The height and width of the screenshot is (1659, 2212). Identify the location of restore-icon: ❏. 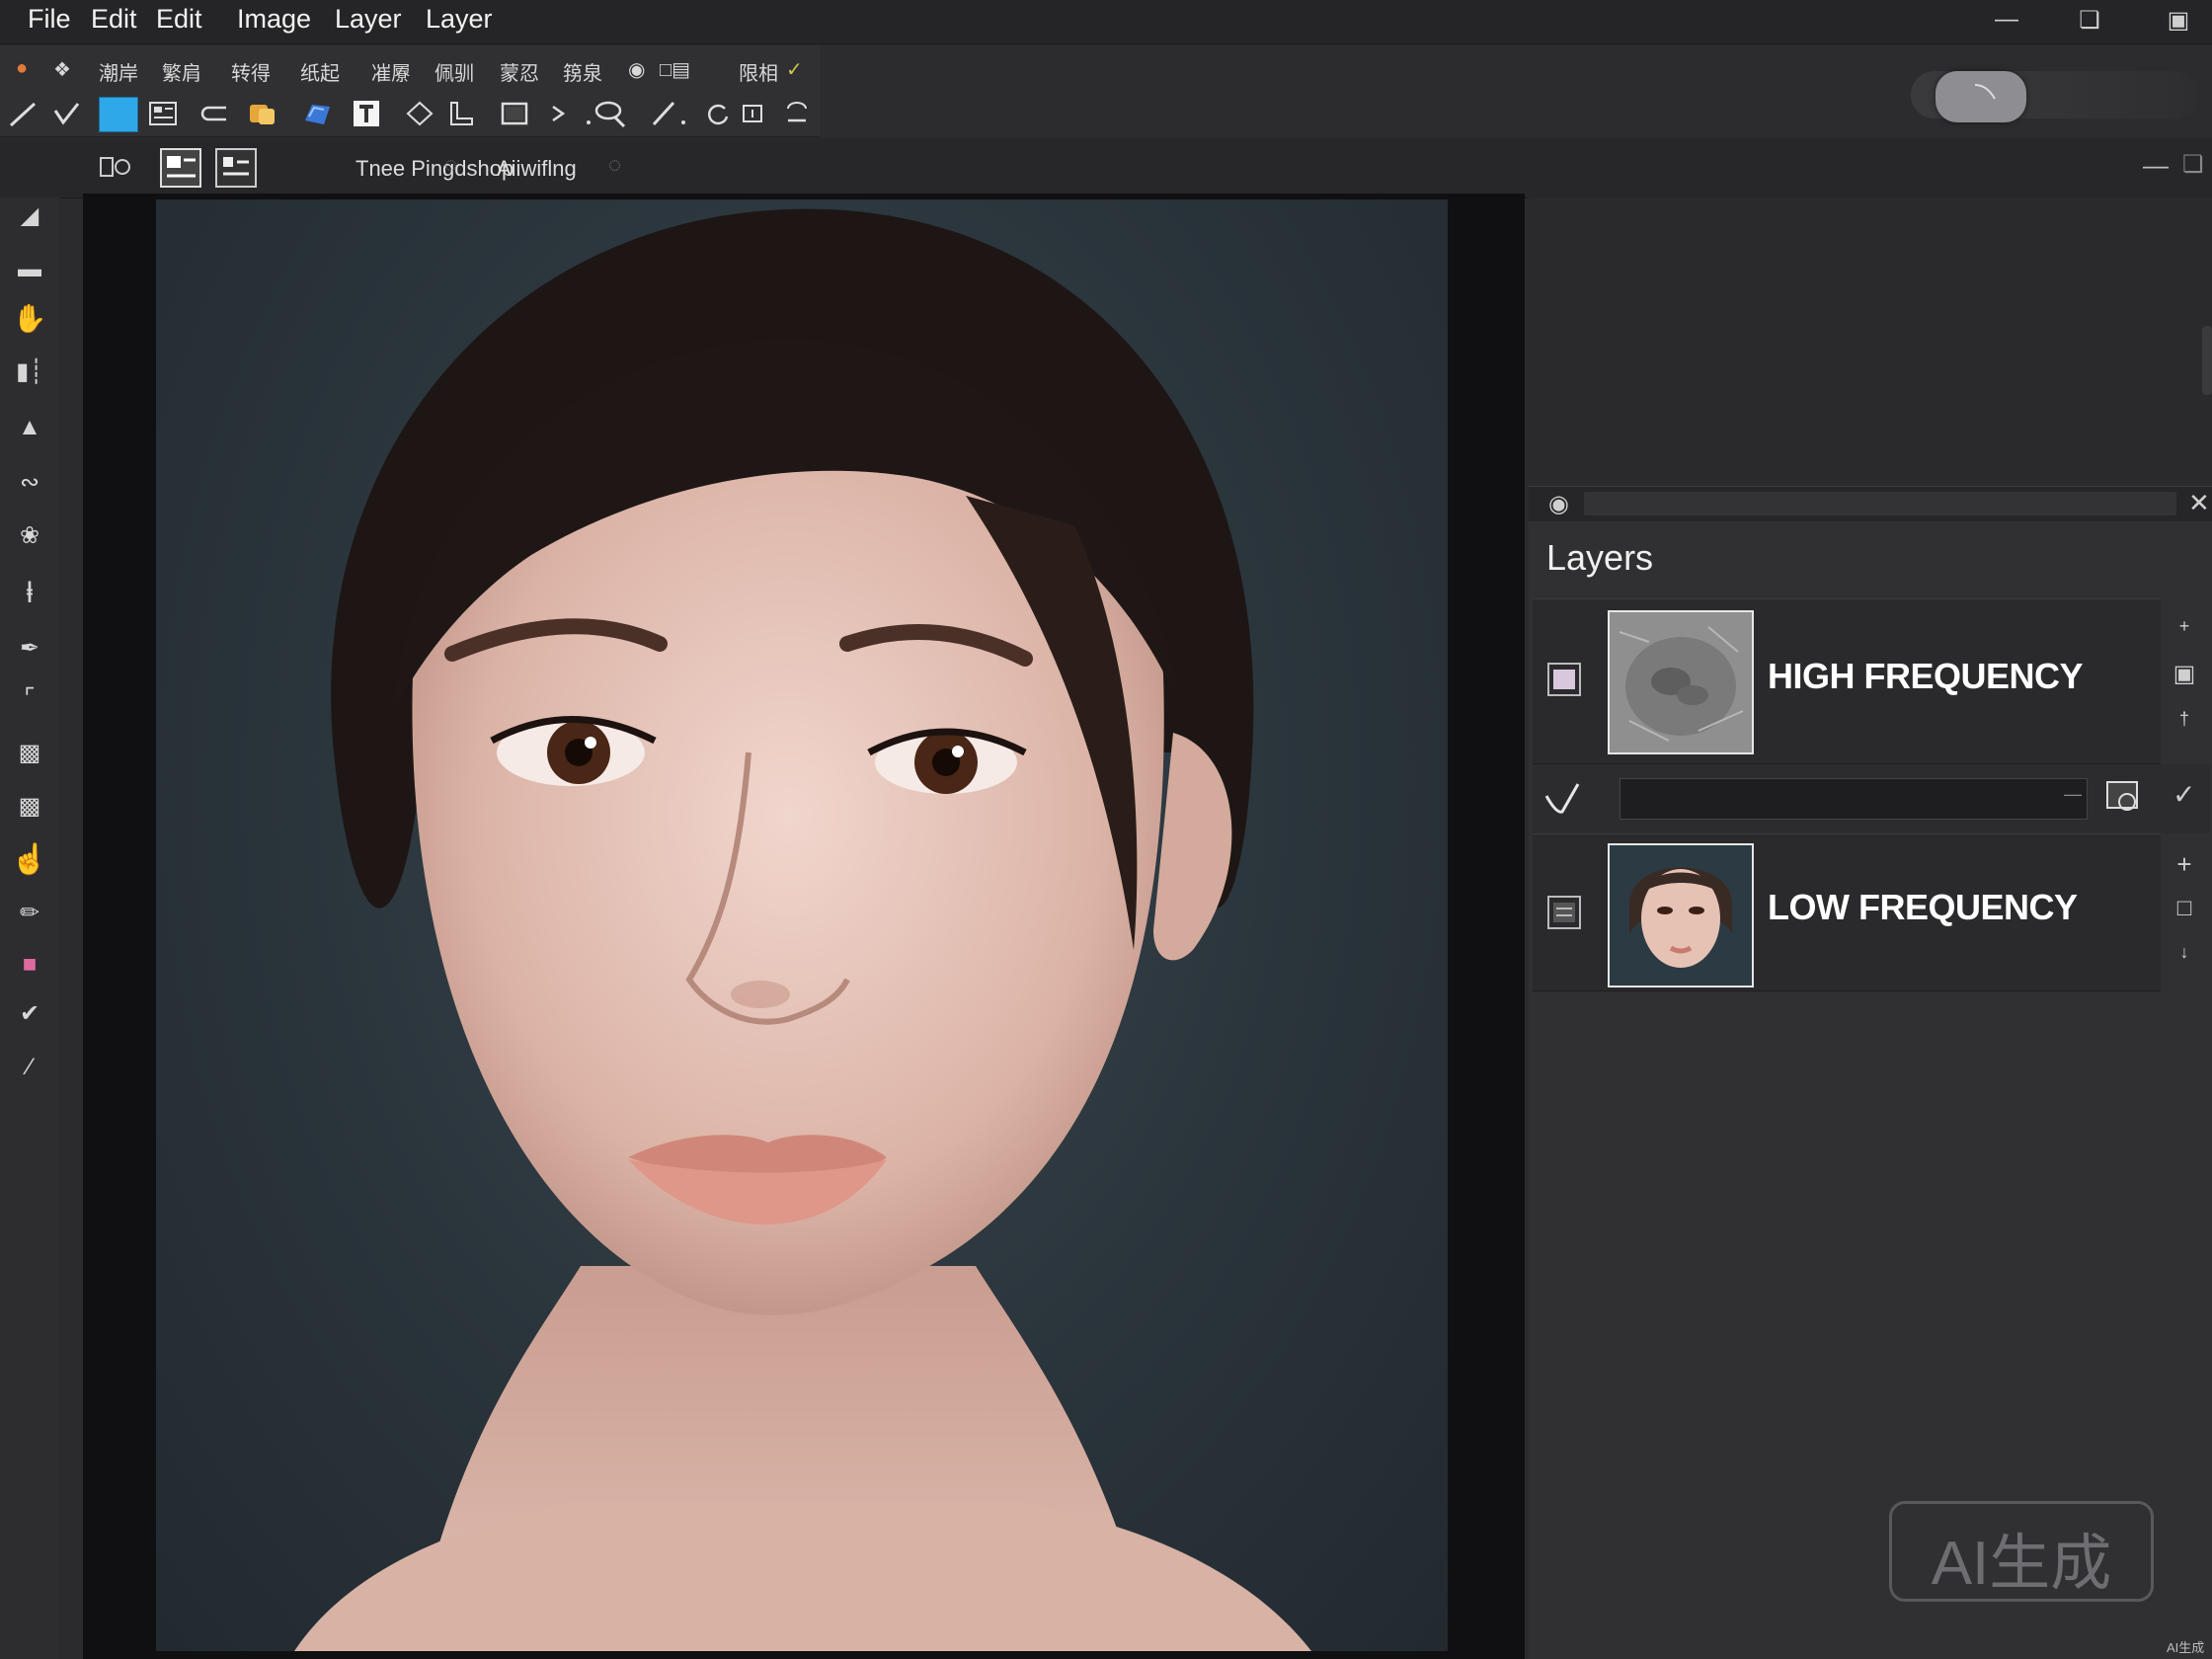
(2089, 21).